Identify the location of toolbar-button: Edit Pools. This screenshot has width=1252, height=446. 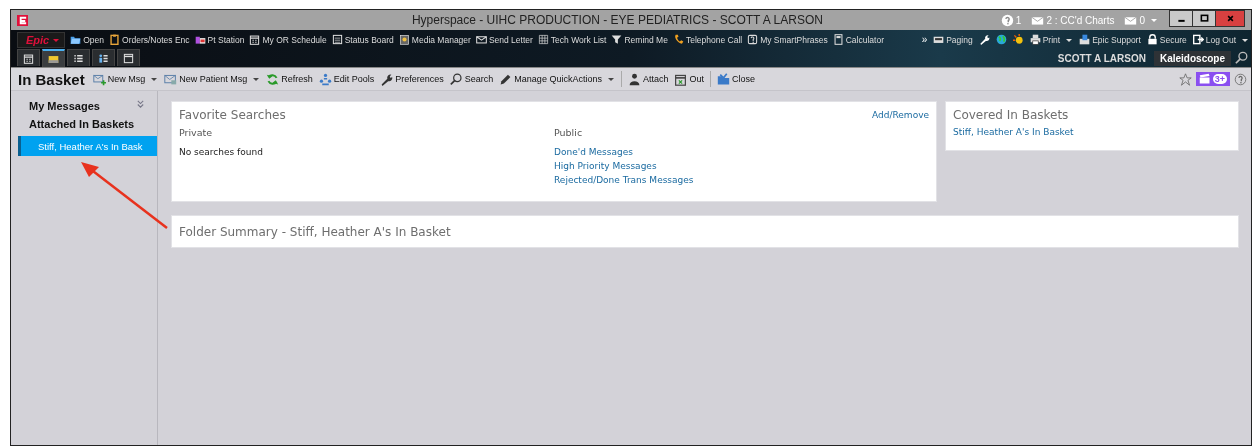
(346, 79).